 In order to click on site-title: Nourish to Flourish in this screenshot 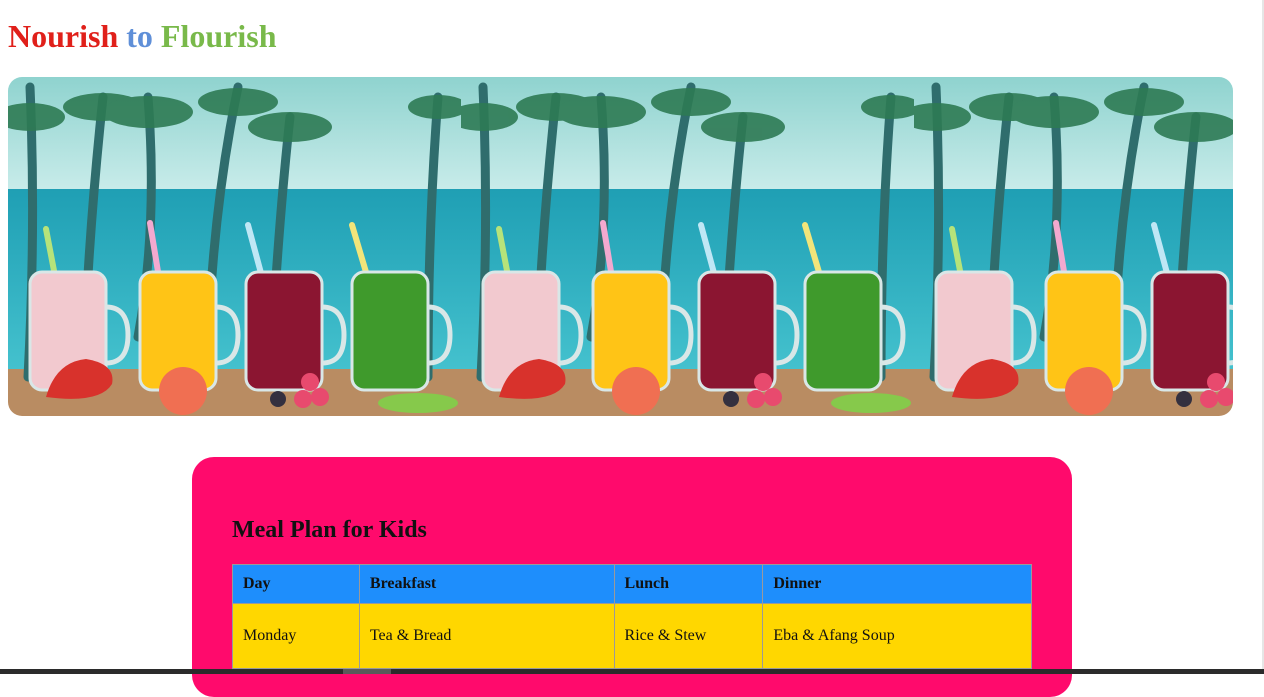, I will do `click(142, 36)`.